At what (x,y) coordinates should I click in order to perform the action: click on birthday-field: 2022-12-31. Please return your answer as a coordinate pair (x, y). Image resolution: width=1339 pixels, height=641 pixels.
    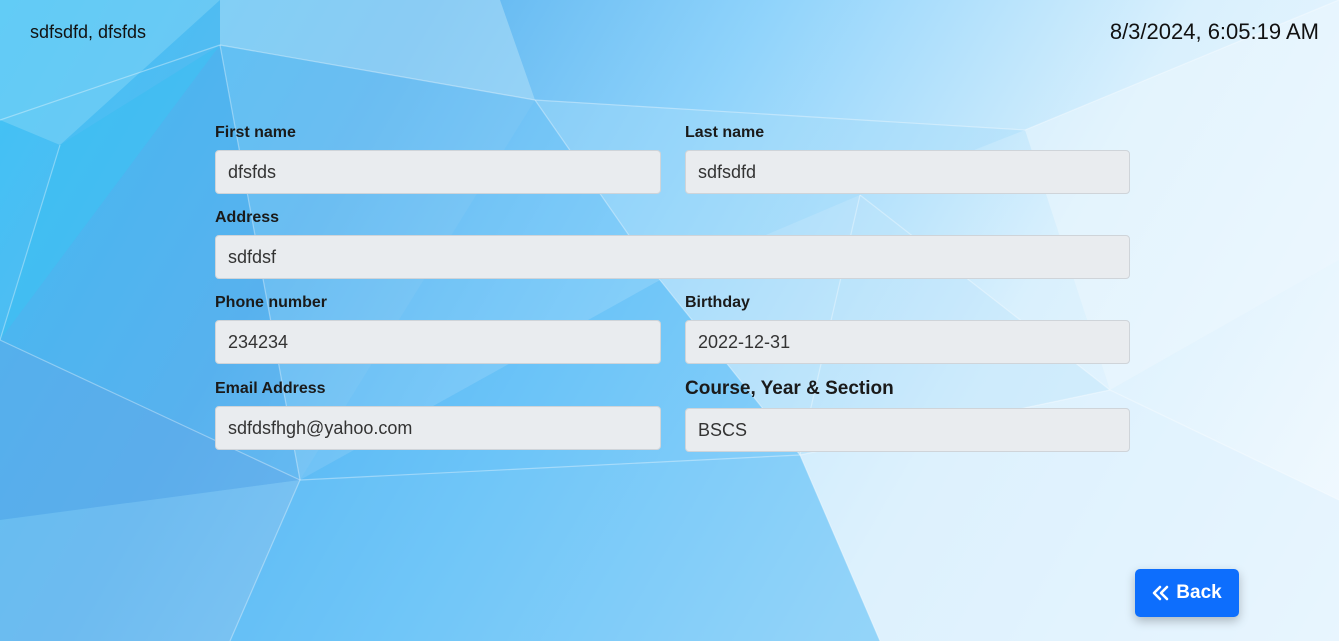
    Looking at the image, I should click on (907, 342).